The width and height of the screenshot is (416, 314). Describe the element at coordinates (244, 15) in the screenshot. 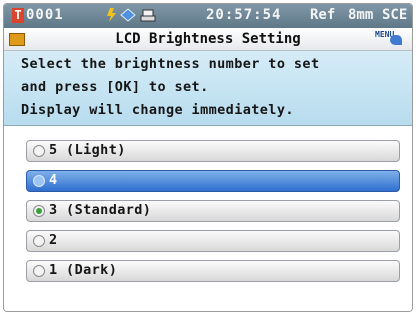

I see `clock-time: 20:57:54` at that location.